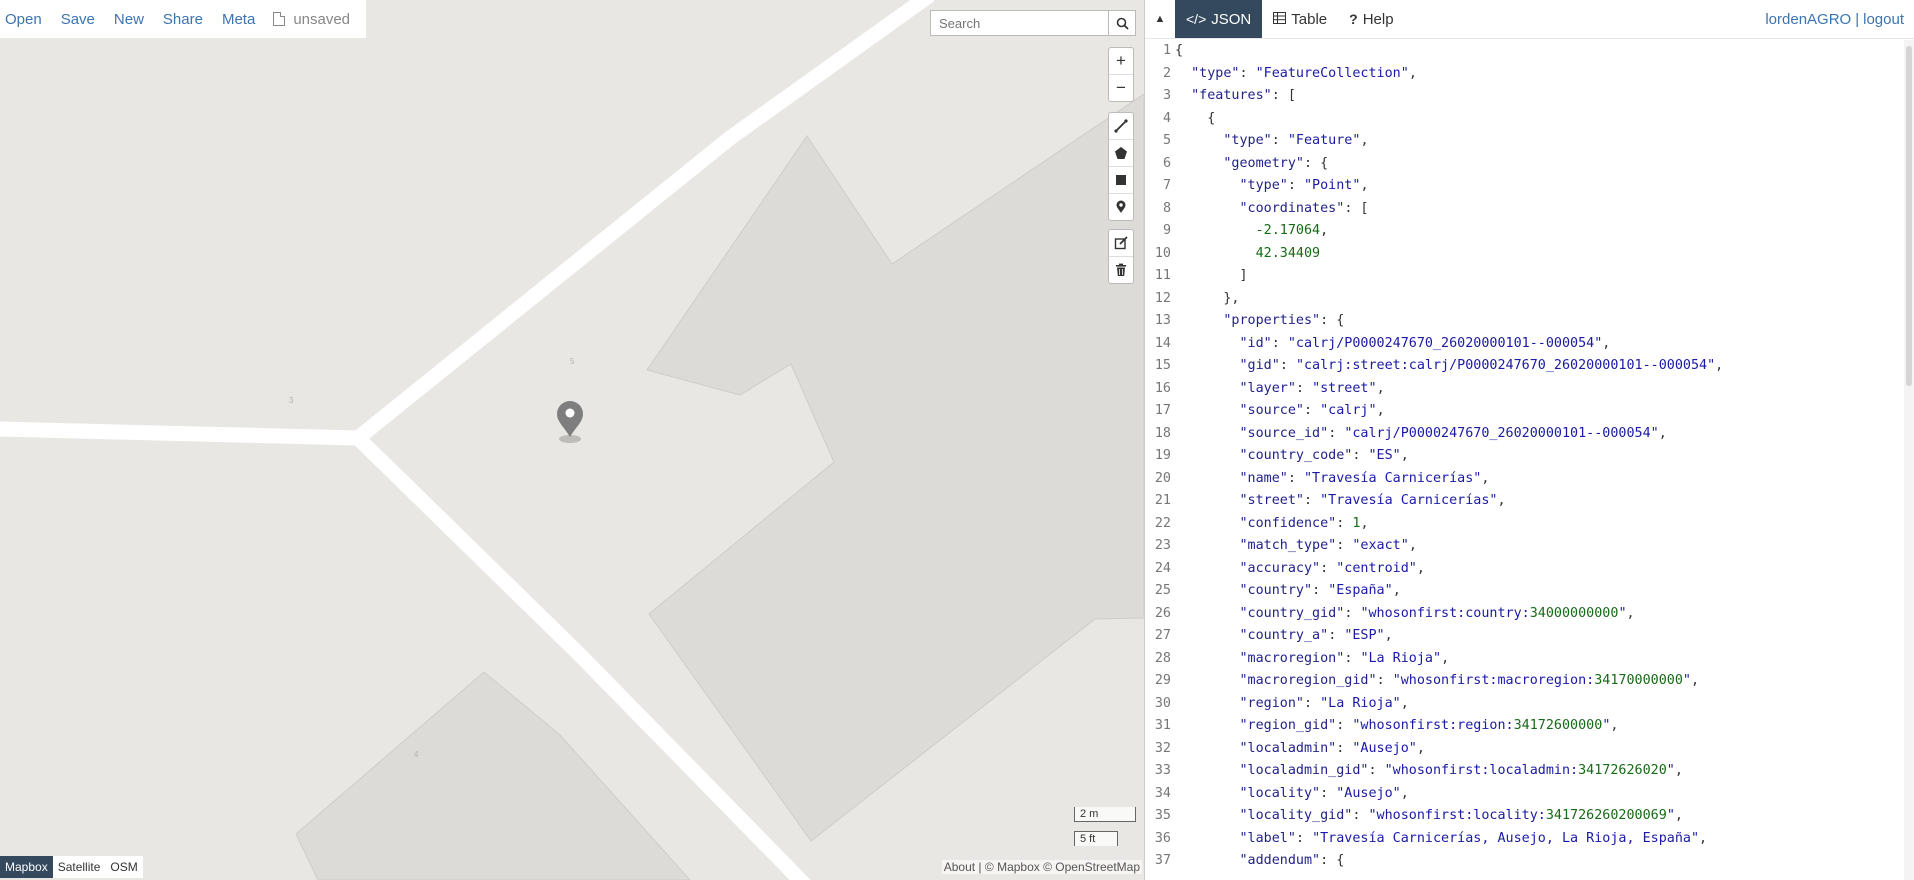  Describe the element at coordinates (1121, 126) in the screenshot. I see `draw-line-button` at that location.